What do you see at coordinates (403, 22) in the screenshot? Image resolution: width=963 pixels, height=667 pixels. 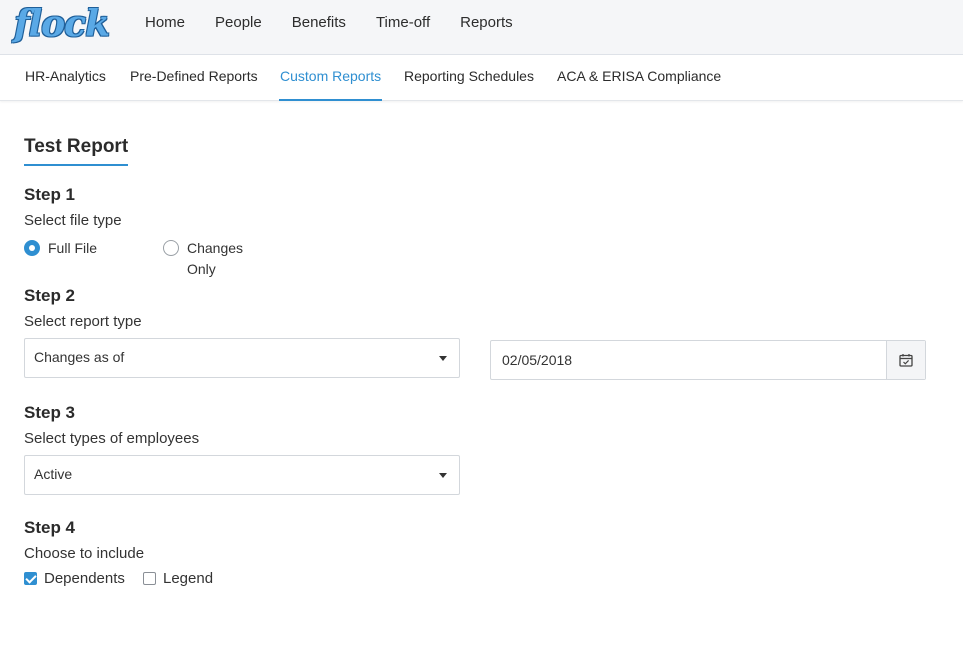 I see `nav-time-off: Time-off` at bounding box center [403, 22].